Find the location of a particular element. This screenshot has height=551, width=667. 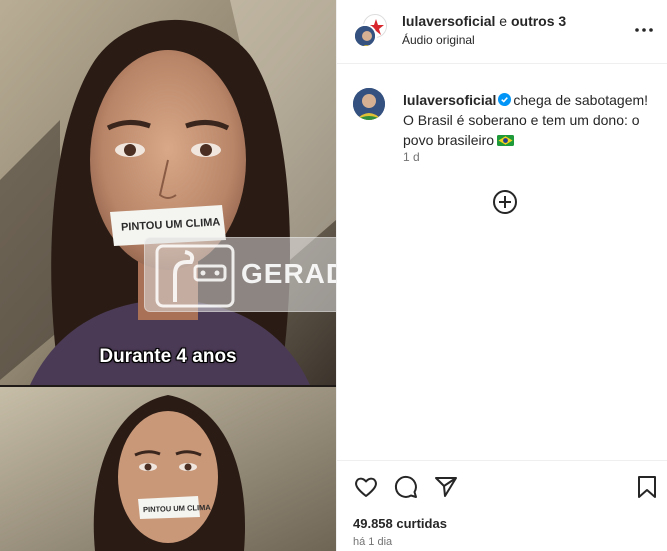

more-options-icon is located at coordinates (644, 30).